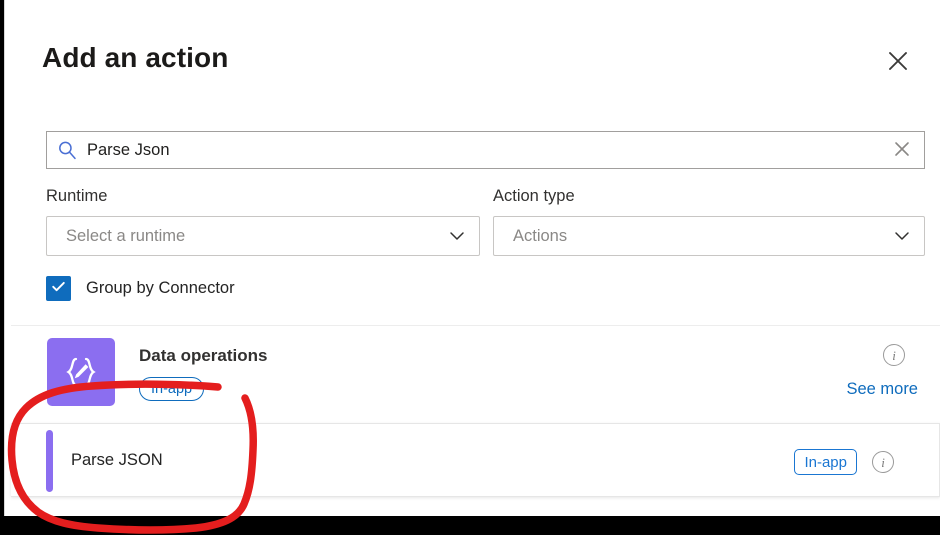 This screenshot has width=940, height=535. What do you see at coordinates (825, 462) in the screenshot?
I see `operation-inapp-badge: In-app` at bounding box center [825, 462].